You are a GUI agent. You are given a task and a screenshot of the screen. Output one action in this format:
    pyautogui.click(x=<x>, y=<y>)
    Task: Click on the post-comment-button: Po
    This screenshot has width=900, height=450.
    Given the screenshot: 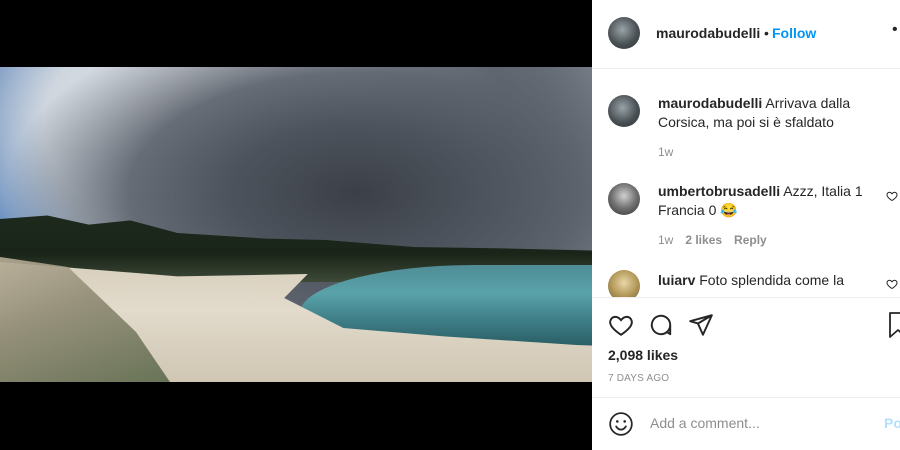 What is the action you would take?
    pyautogui.click(x=892, y=423)
    